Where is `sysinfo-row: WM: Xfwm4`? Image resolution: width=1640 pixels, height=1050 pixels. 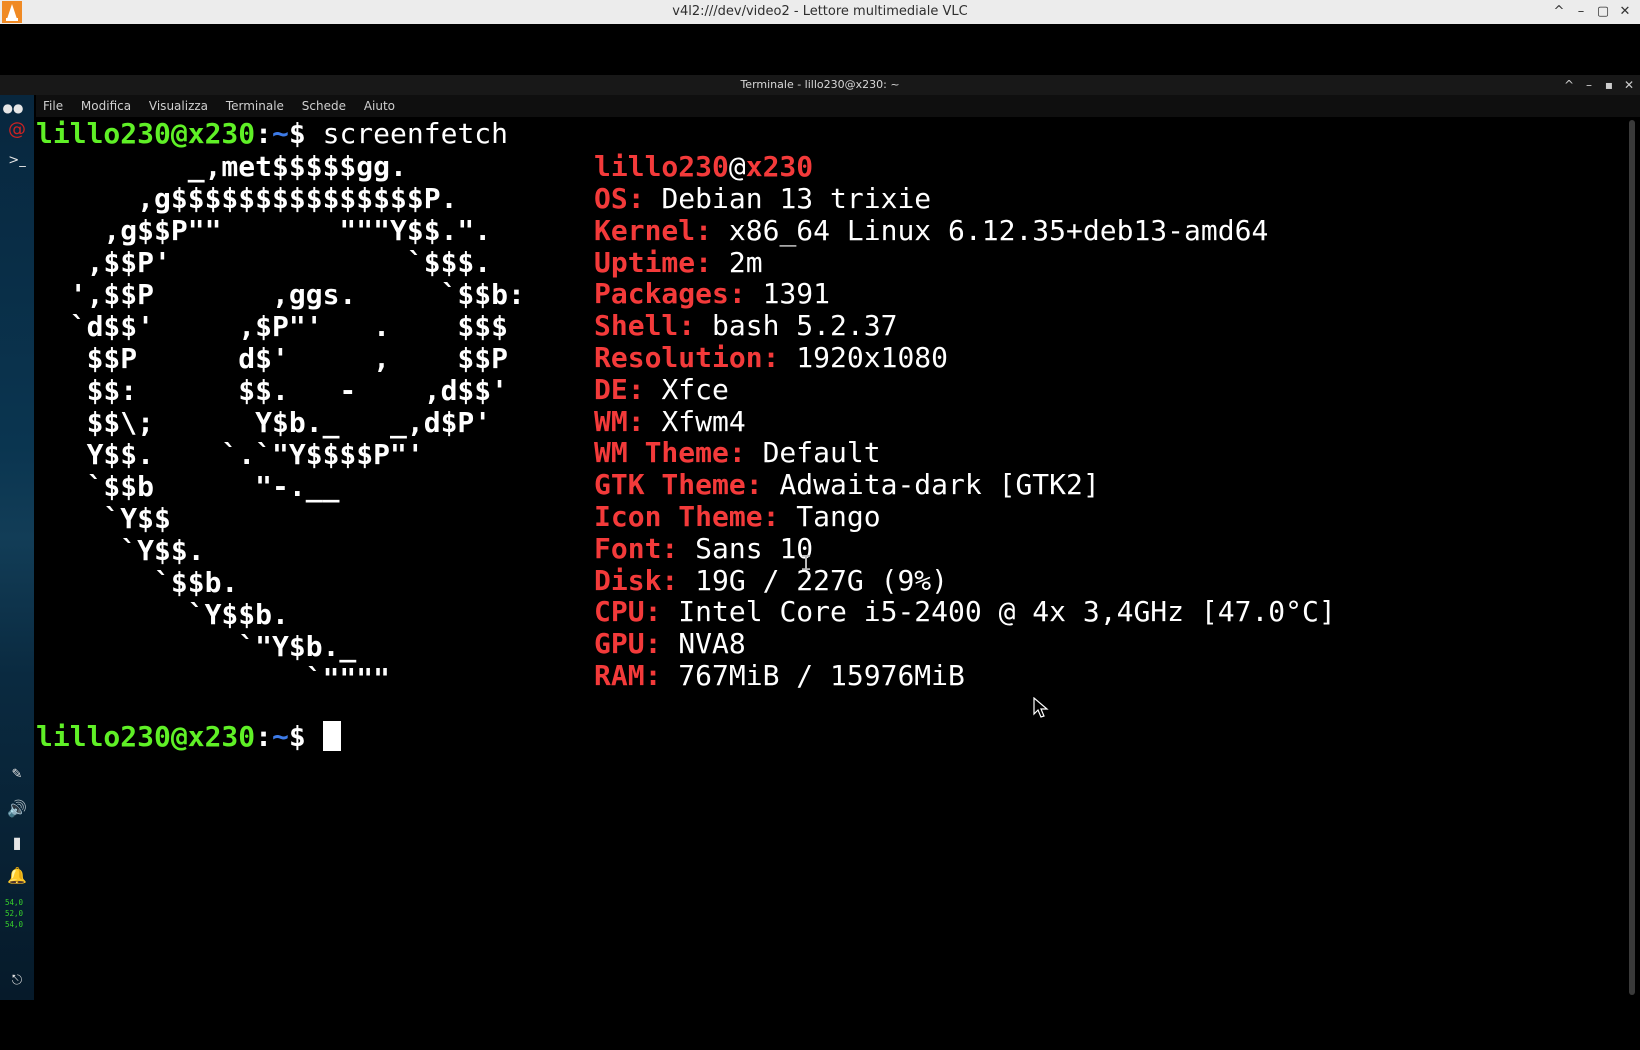 sysinfo-row: WM: Xfwm4 is located at coordinates (670, 421).